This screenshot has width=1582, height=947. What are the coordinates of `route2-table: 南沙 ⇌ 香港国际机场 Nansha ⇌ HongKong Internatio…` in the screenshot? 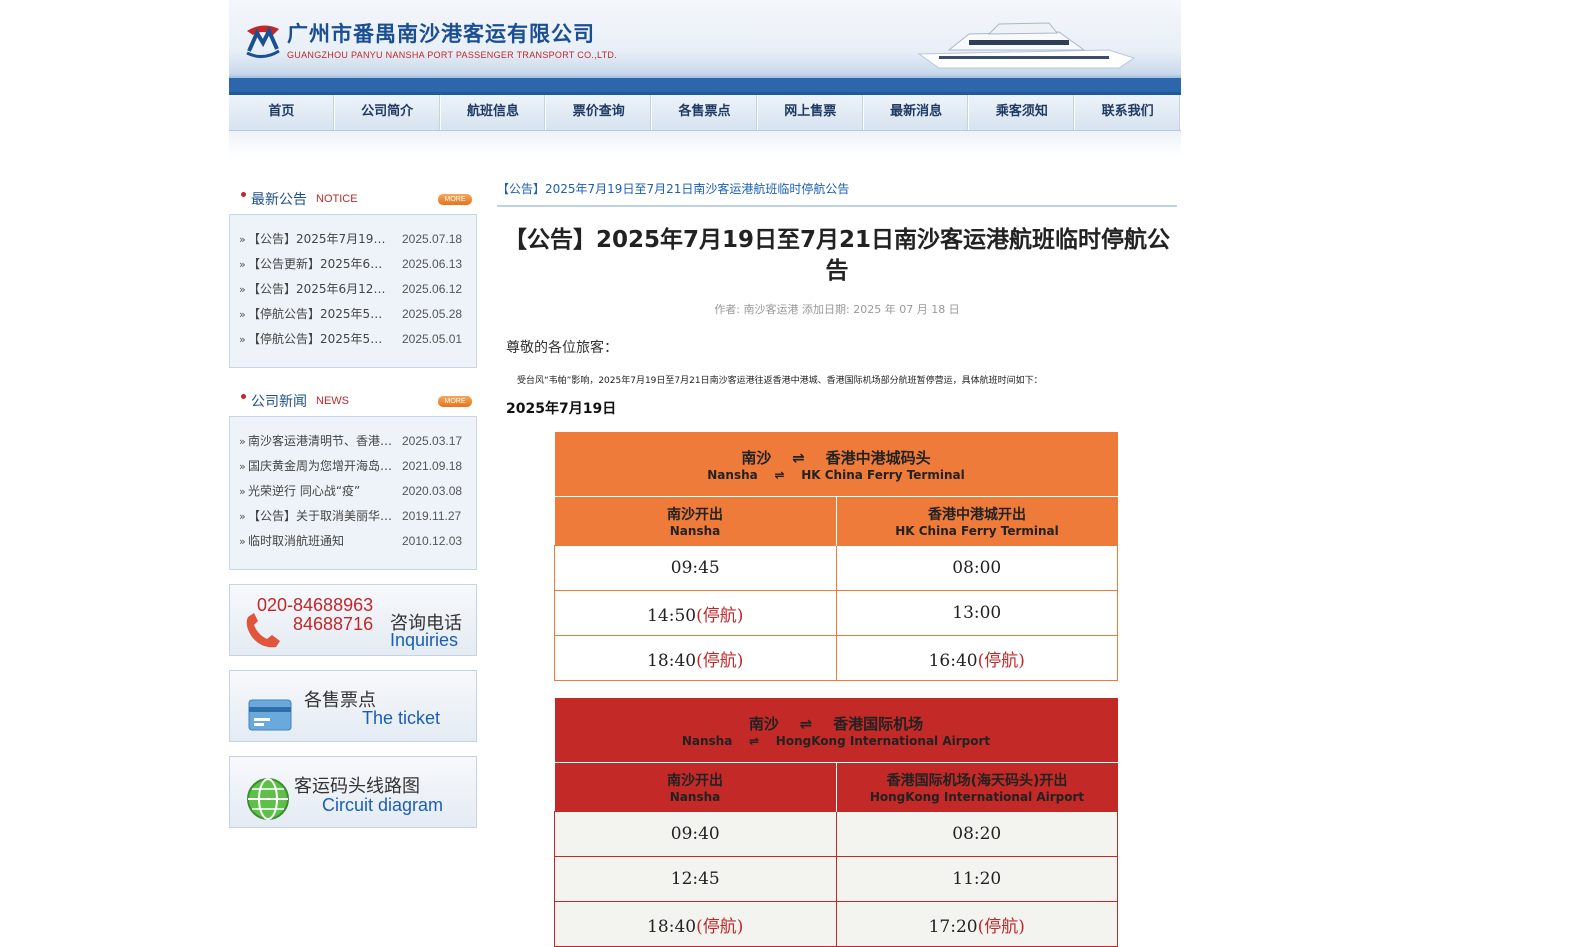 It's located at (836, 822).